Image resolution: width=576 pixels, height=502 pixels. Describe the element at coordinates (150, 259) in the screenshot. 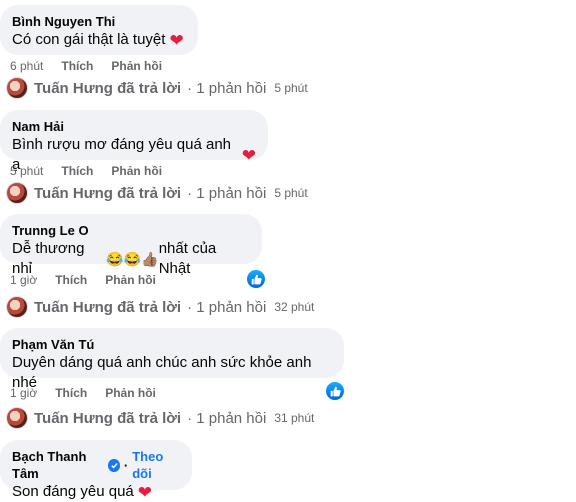

I see `thumbs-up-emoji-icon: 👍🏽` at that location.